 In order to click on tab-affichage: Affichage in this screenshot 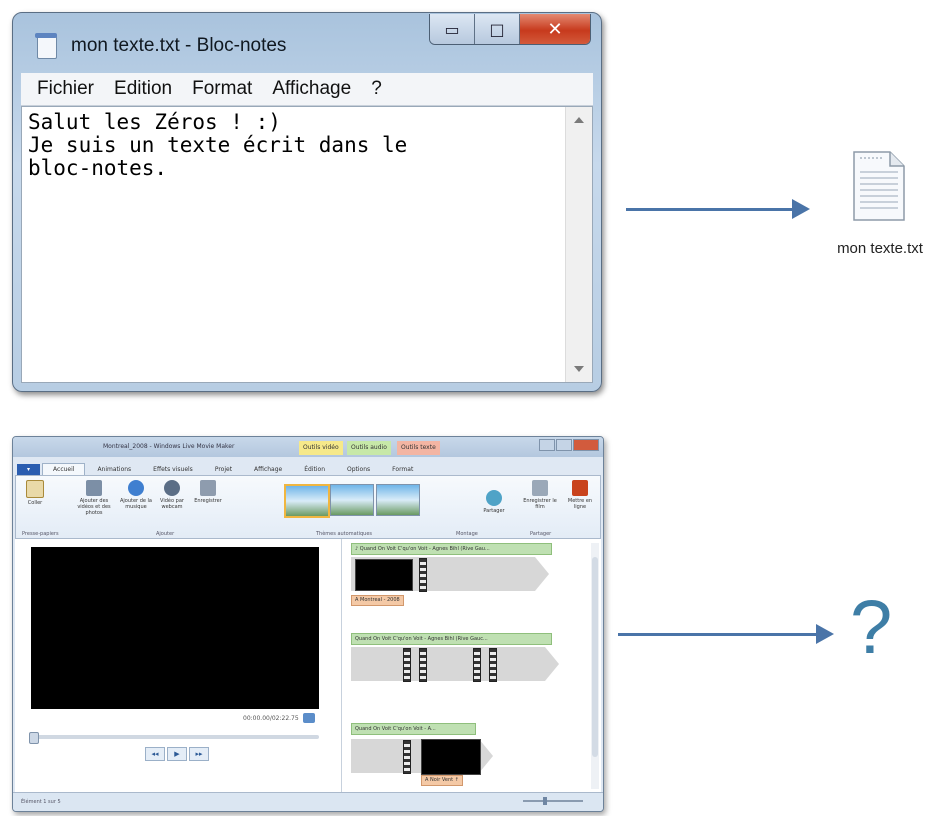, I will do `click(268, 469)`.